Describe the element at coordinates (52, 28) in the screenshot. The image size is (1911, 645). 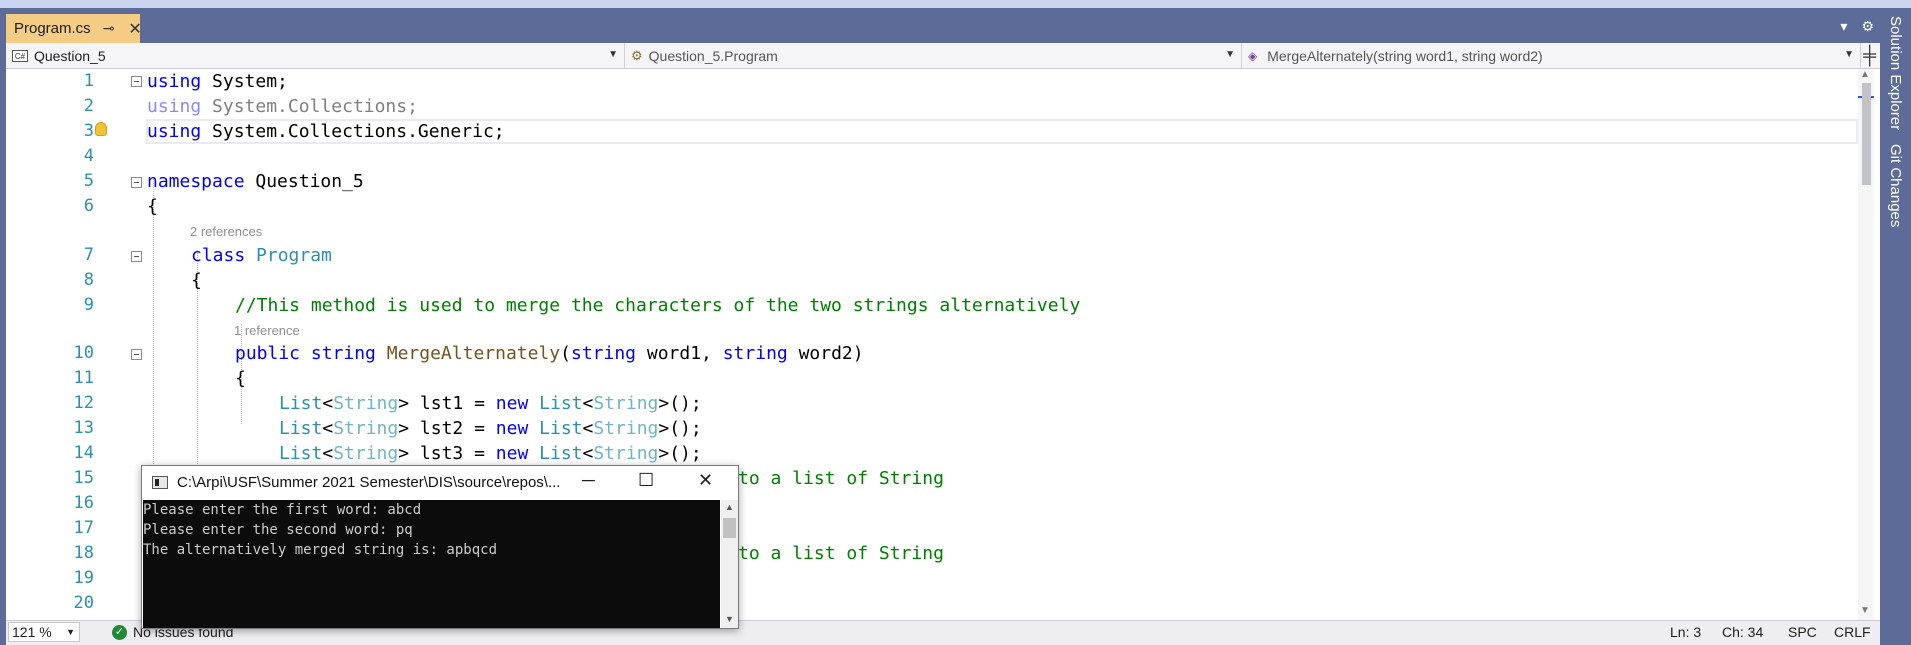
I see `tab-filename: Program.cs` at that location.